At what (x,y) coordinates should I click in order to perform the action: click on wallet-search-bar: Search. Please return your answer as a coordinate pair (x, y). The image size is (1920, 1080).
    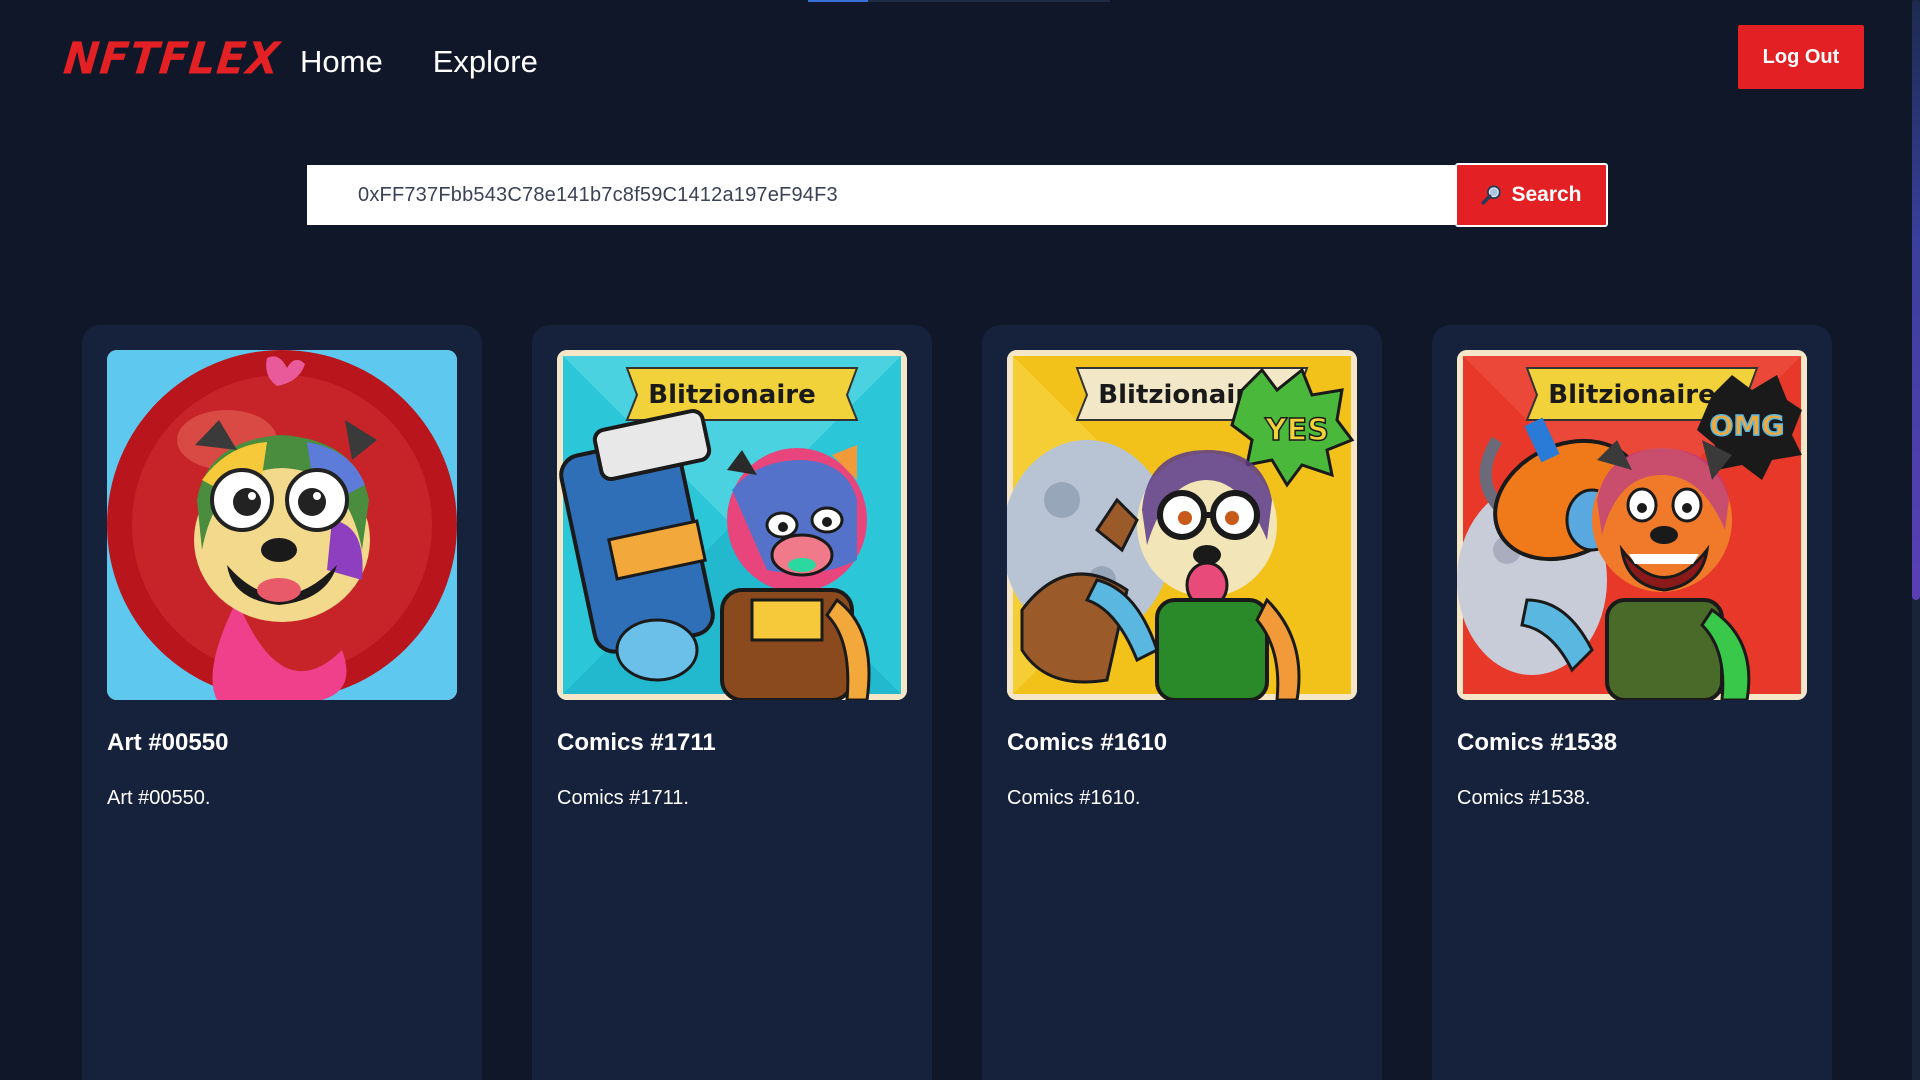
    Looking at the image, I should click on (957, 195).